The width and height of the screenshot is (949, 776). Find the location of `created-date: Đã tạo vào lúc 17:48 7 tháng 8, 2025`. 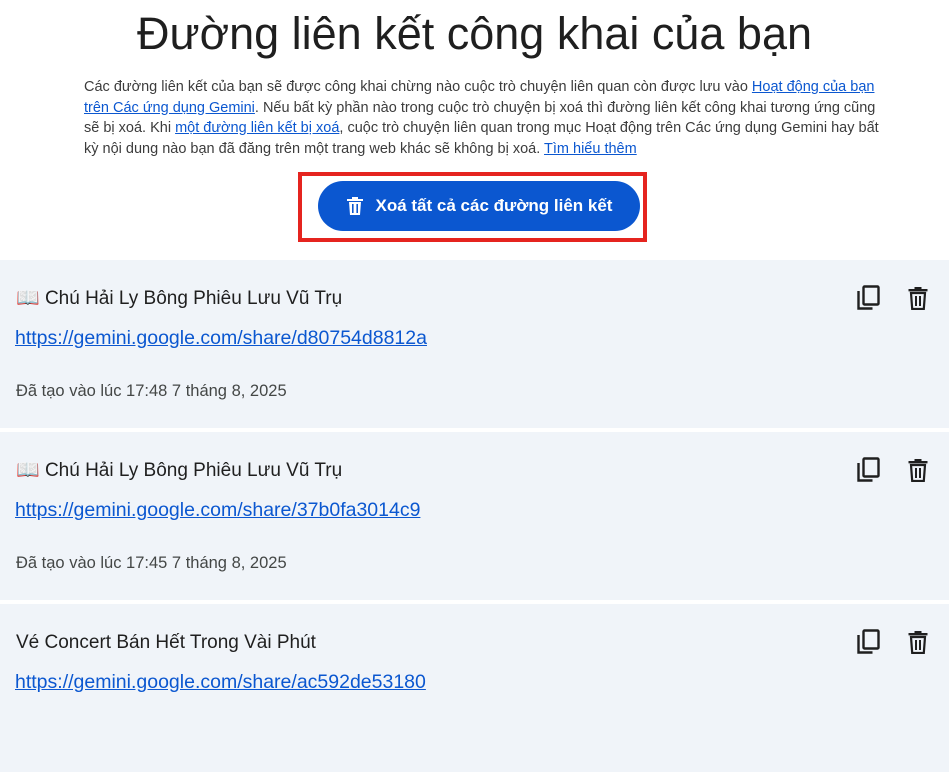

created-date: Đã tạo vào lúc 17:48 7 tháng 8, 2025 is located at coordinates (151, 391).